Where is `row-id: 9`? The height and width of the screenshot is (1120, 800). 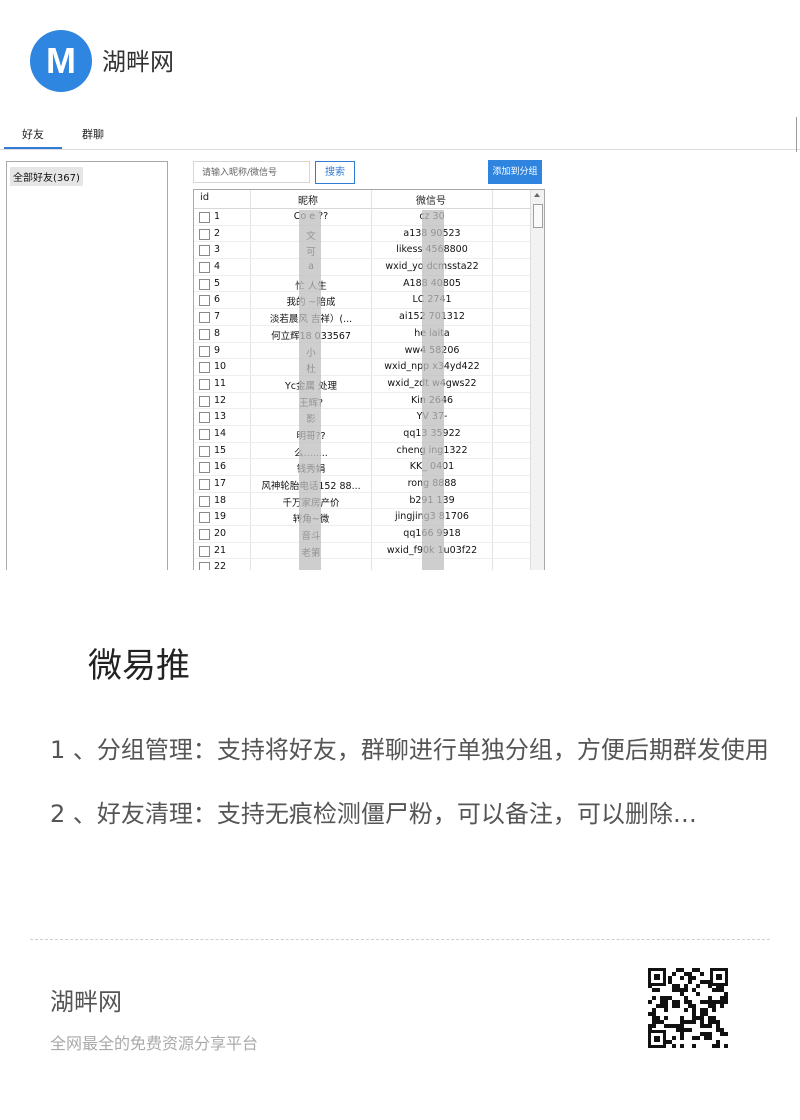 row-id: 9 is located at coordinates (217, 350).